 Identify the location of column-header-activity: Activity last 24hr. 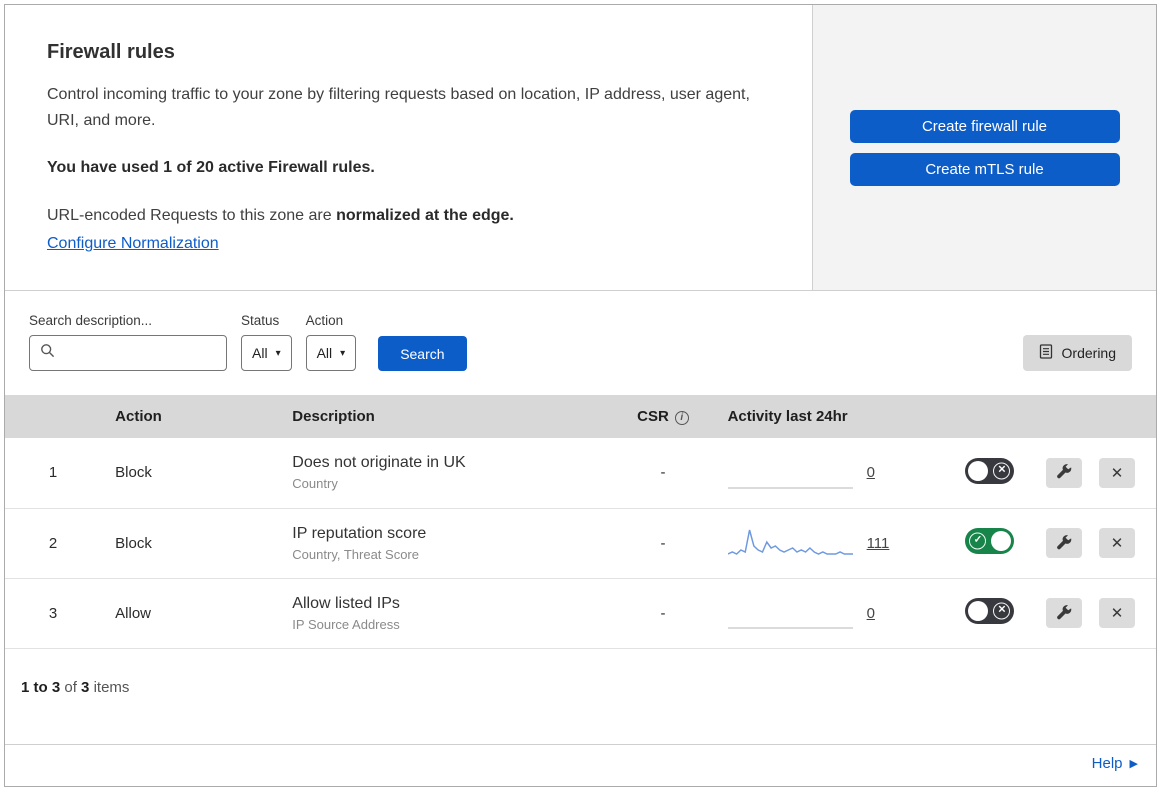
(787, 416).